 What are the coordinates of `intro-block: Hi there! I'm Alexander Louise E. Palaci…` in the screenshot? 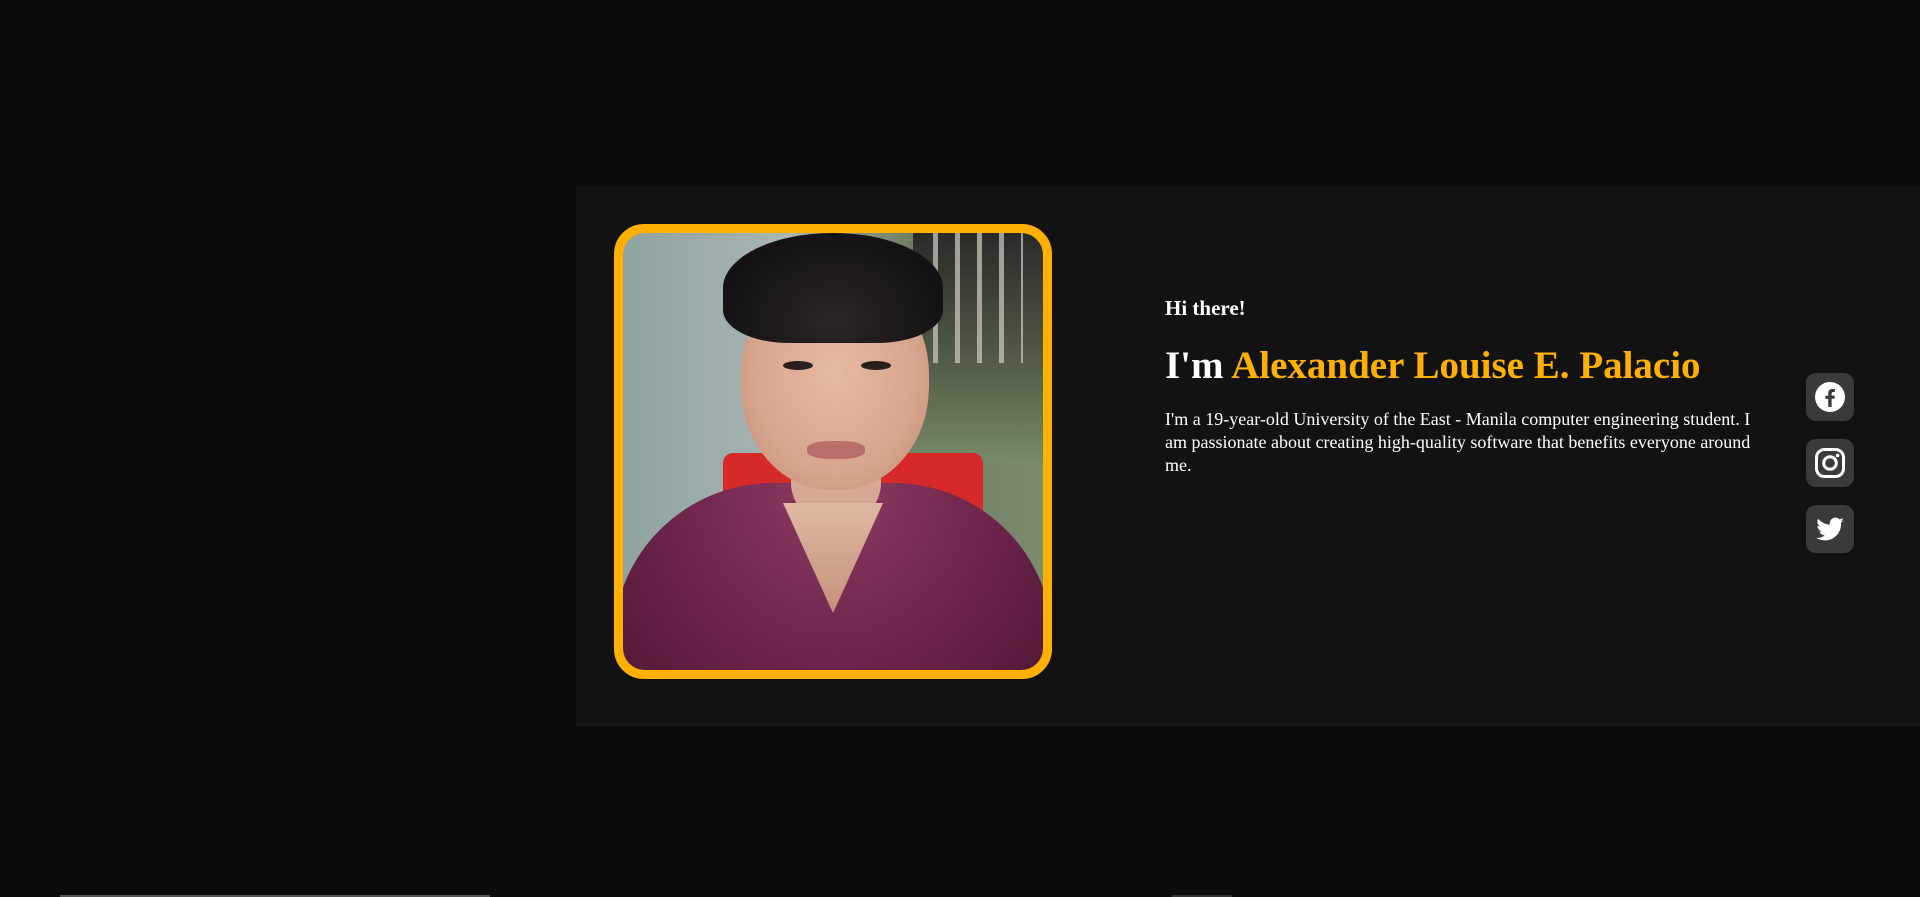 It's located at (1465, 386).